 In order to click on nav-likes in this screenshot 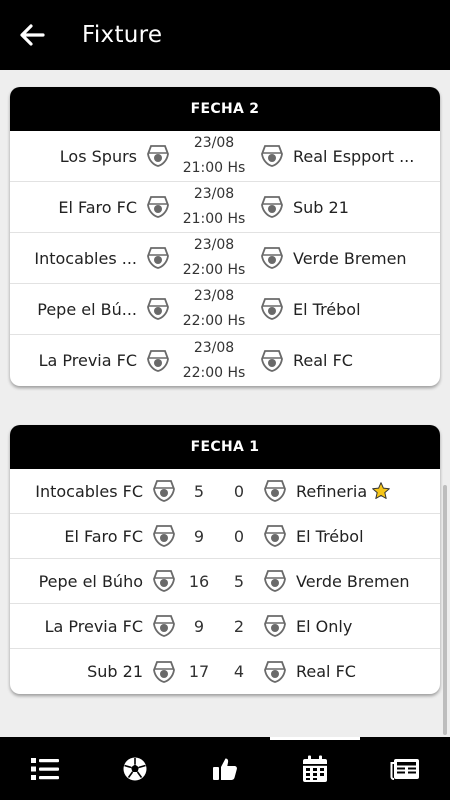, I will do `click(225, 768)`.